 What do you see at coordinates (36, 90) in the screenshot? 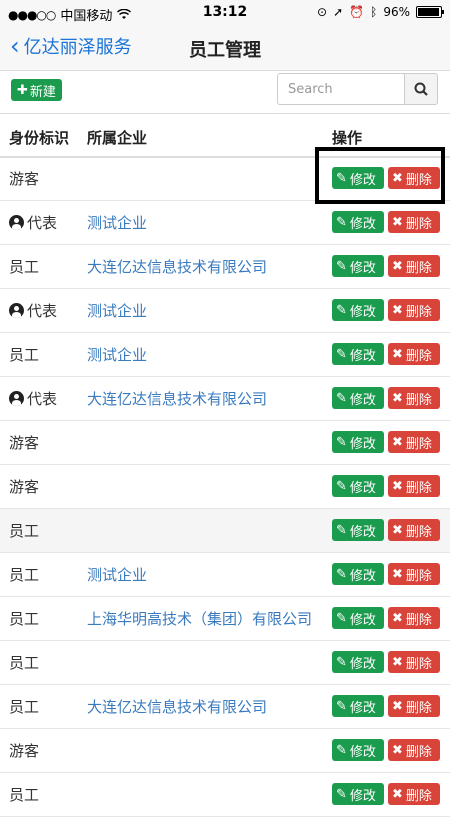
I see `new-button: ✚ 新建` at bounding box center [36, 90].